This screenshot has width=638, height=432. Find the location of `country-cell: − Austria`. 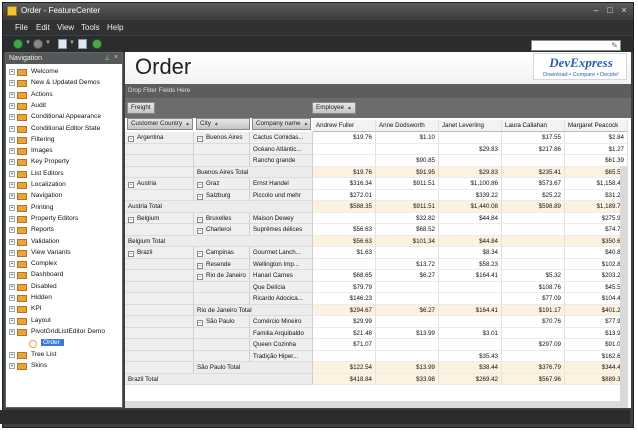

country-cell: − Austria is located at coordinates (159, 184).